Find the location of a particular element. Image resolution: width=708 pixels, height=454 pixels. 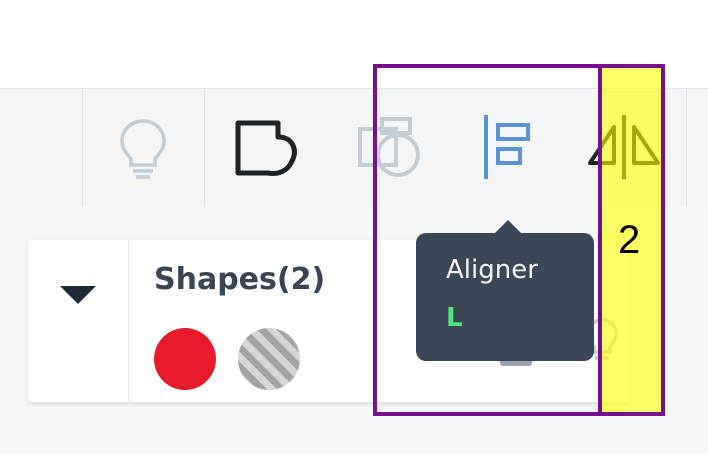

annotation-divider is located at coordinates (600, 238).